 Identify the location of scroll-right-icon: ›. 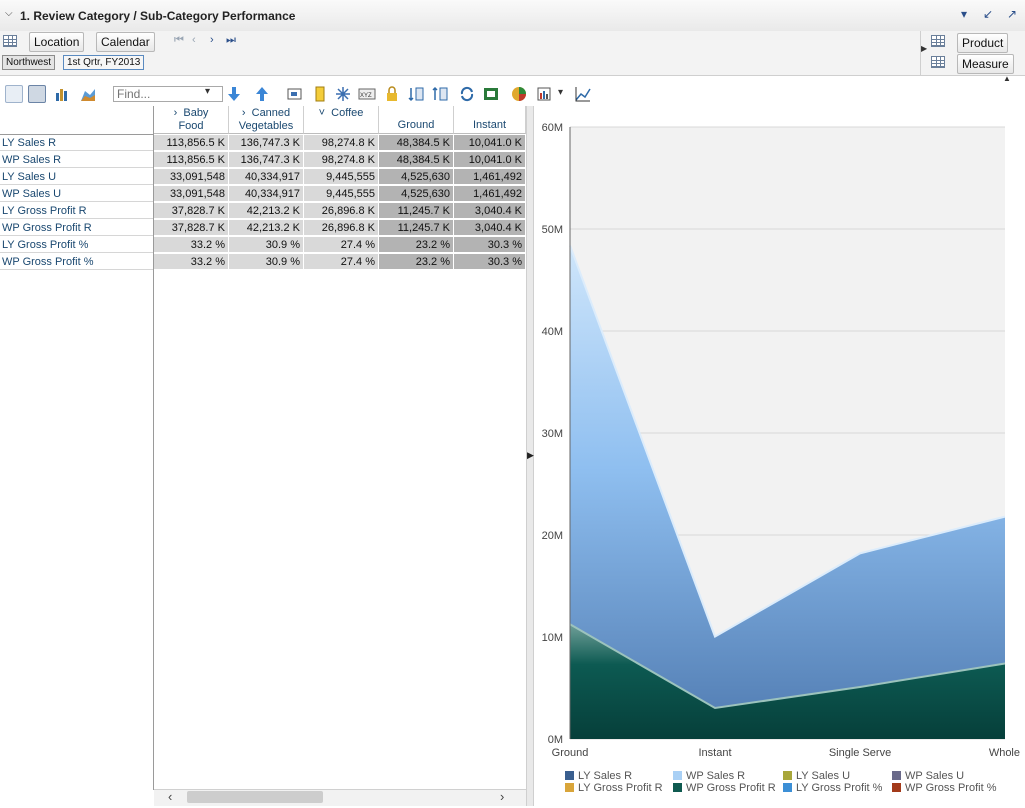
(502, 796).